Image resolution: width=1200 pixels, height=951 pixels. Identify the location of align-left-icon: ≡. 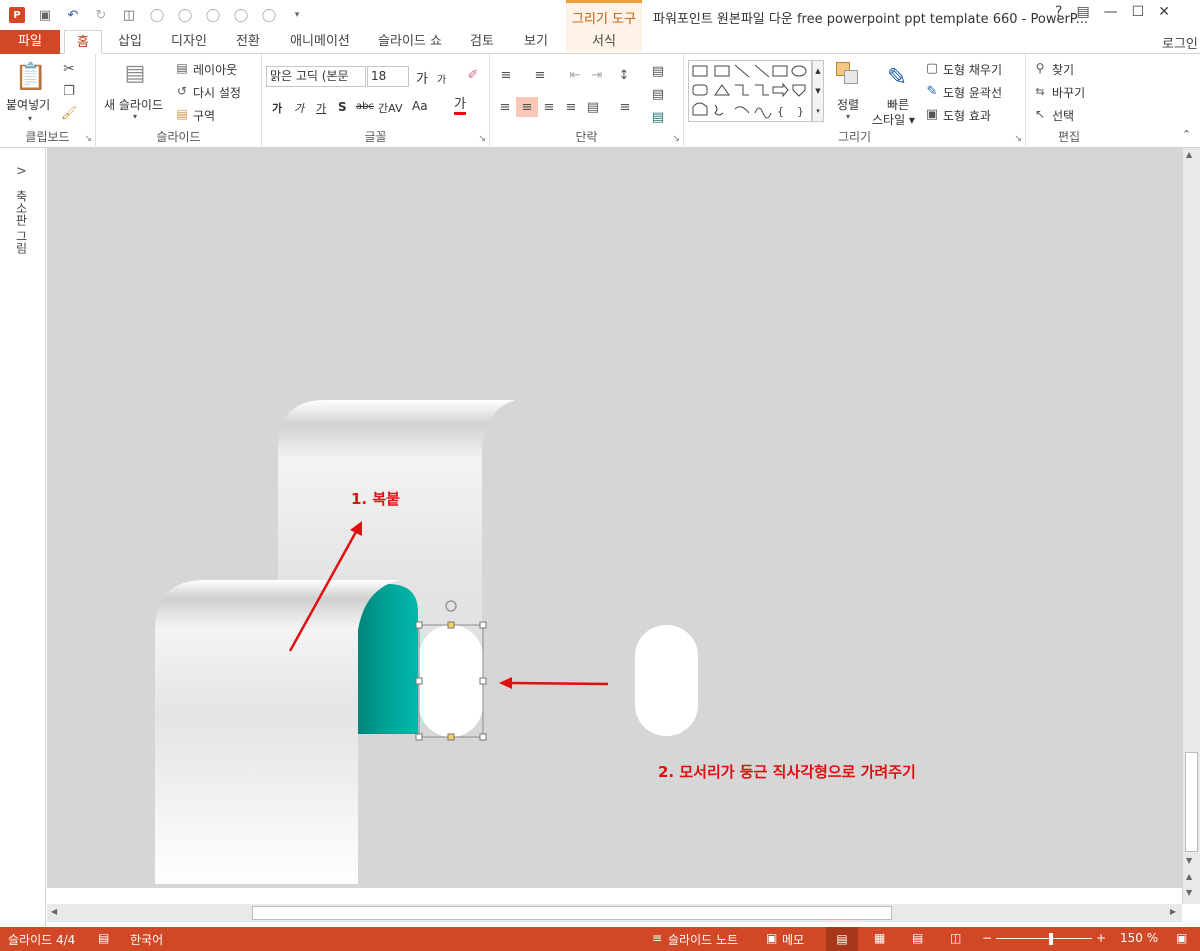
(505, 107).